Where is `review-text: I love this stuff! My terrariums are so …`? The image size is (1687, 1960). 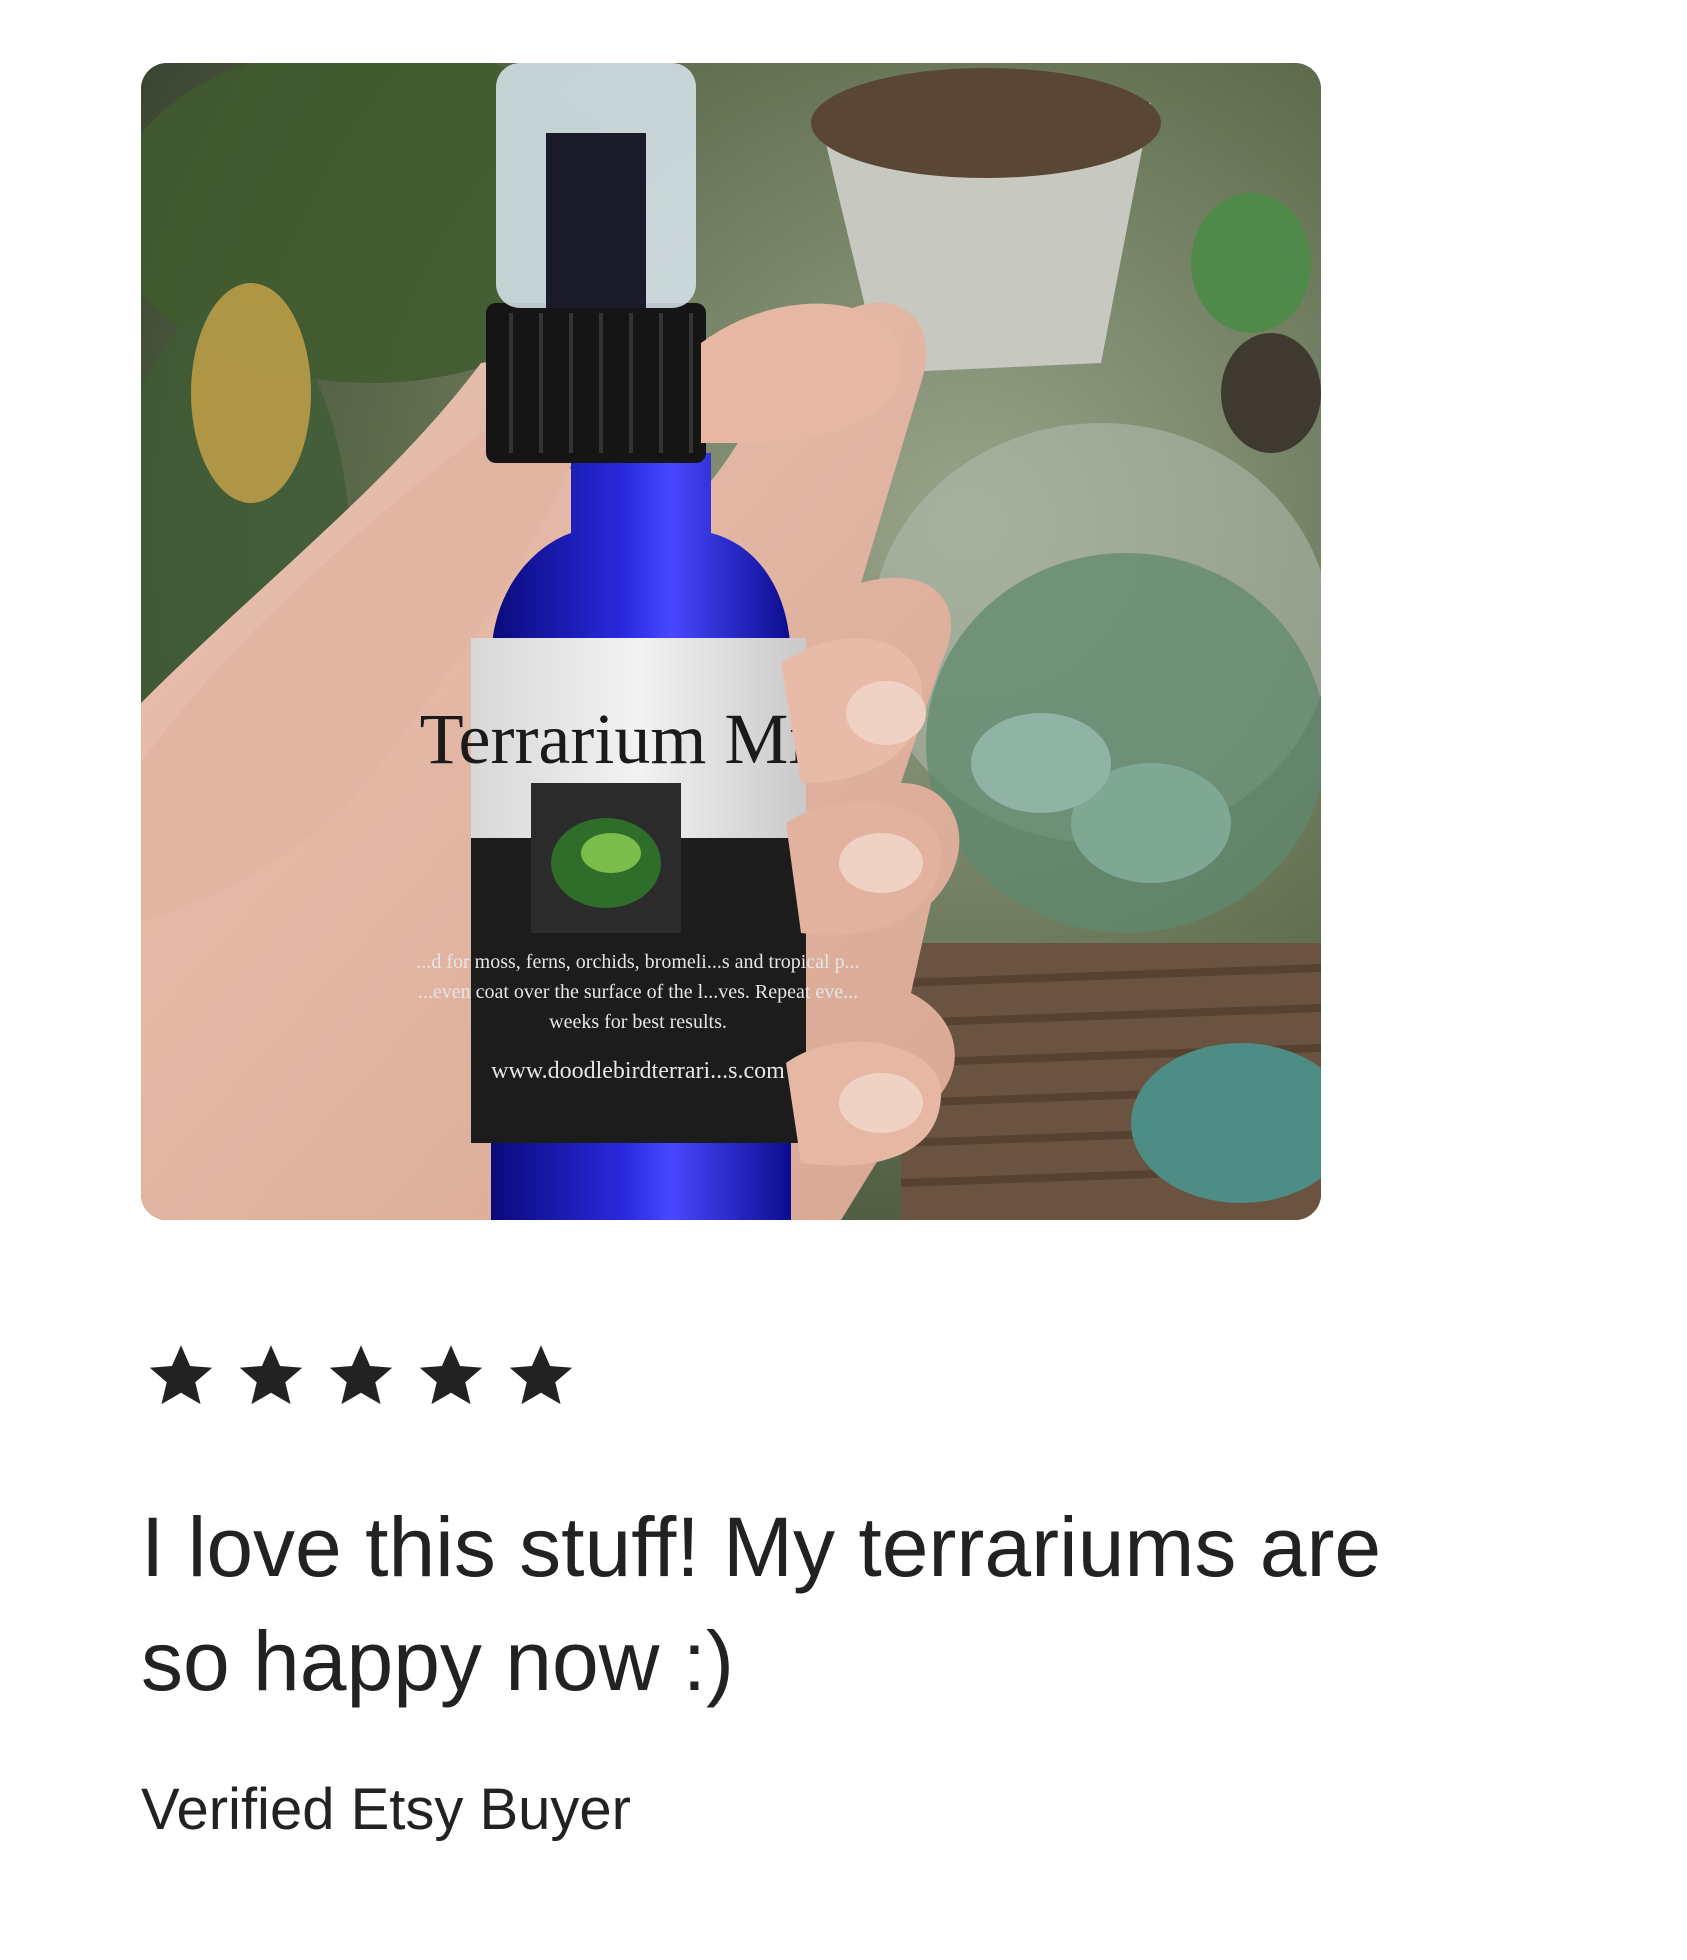 review-text: I love this stuff! My terrariums are so … is located at coordinates (761, 1604).